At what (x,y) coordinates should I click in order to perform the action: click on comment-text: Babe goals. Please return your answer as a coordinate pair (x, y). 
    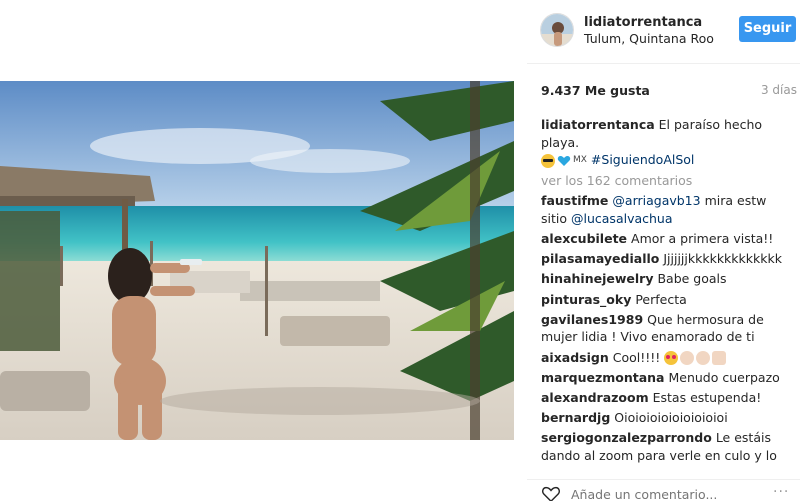
    Looking at the image, I should click on (692, 279).